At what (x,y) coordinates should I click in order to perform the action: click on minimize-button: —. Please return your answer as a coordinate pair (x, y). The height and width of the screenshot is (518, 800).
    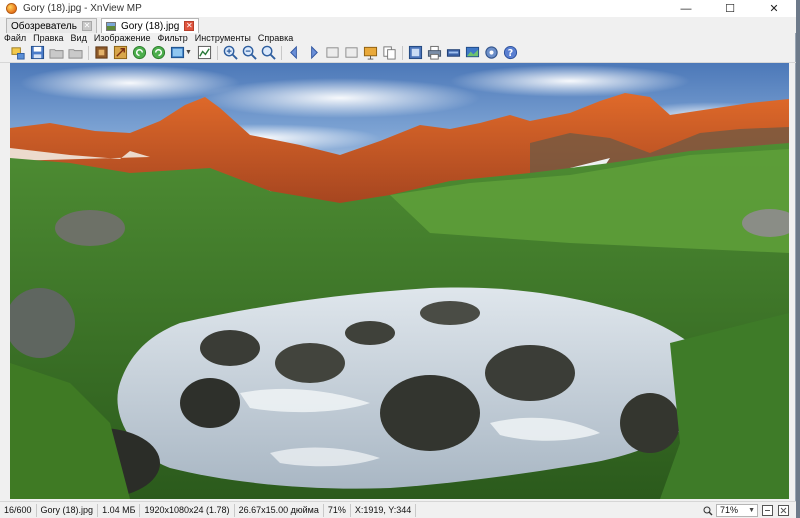
    Looking at the image, I should click on (686, 8).